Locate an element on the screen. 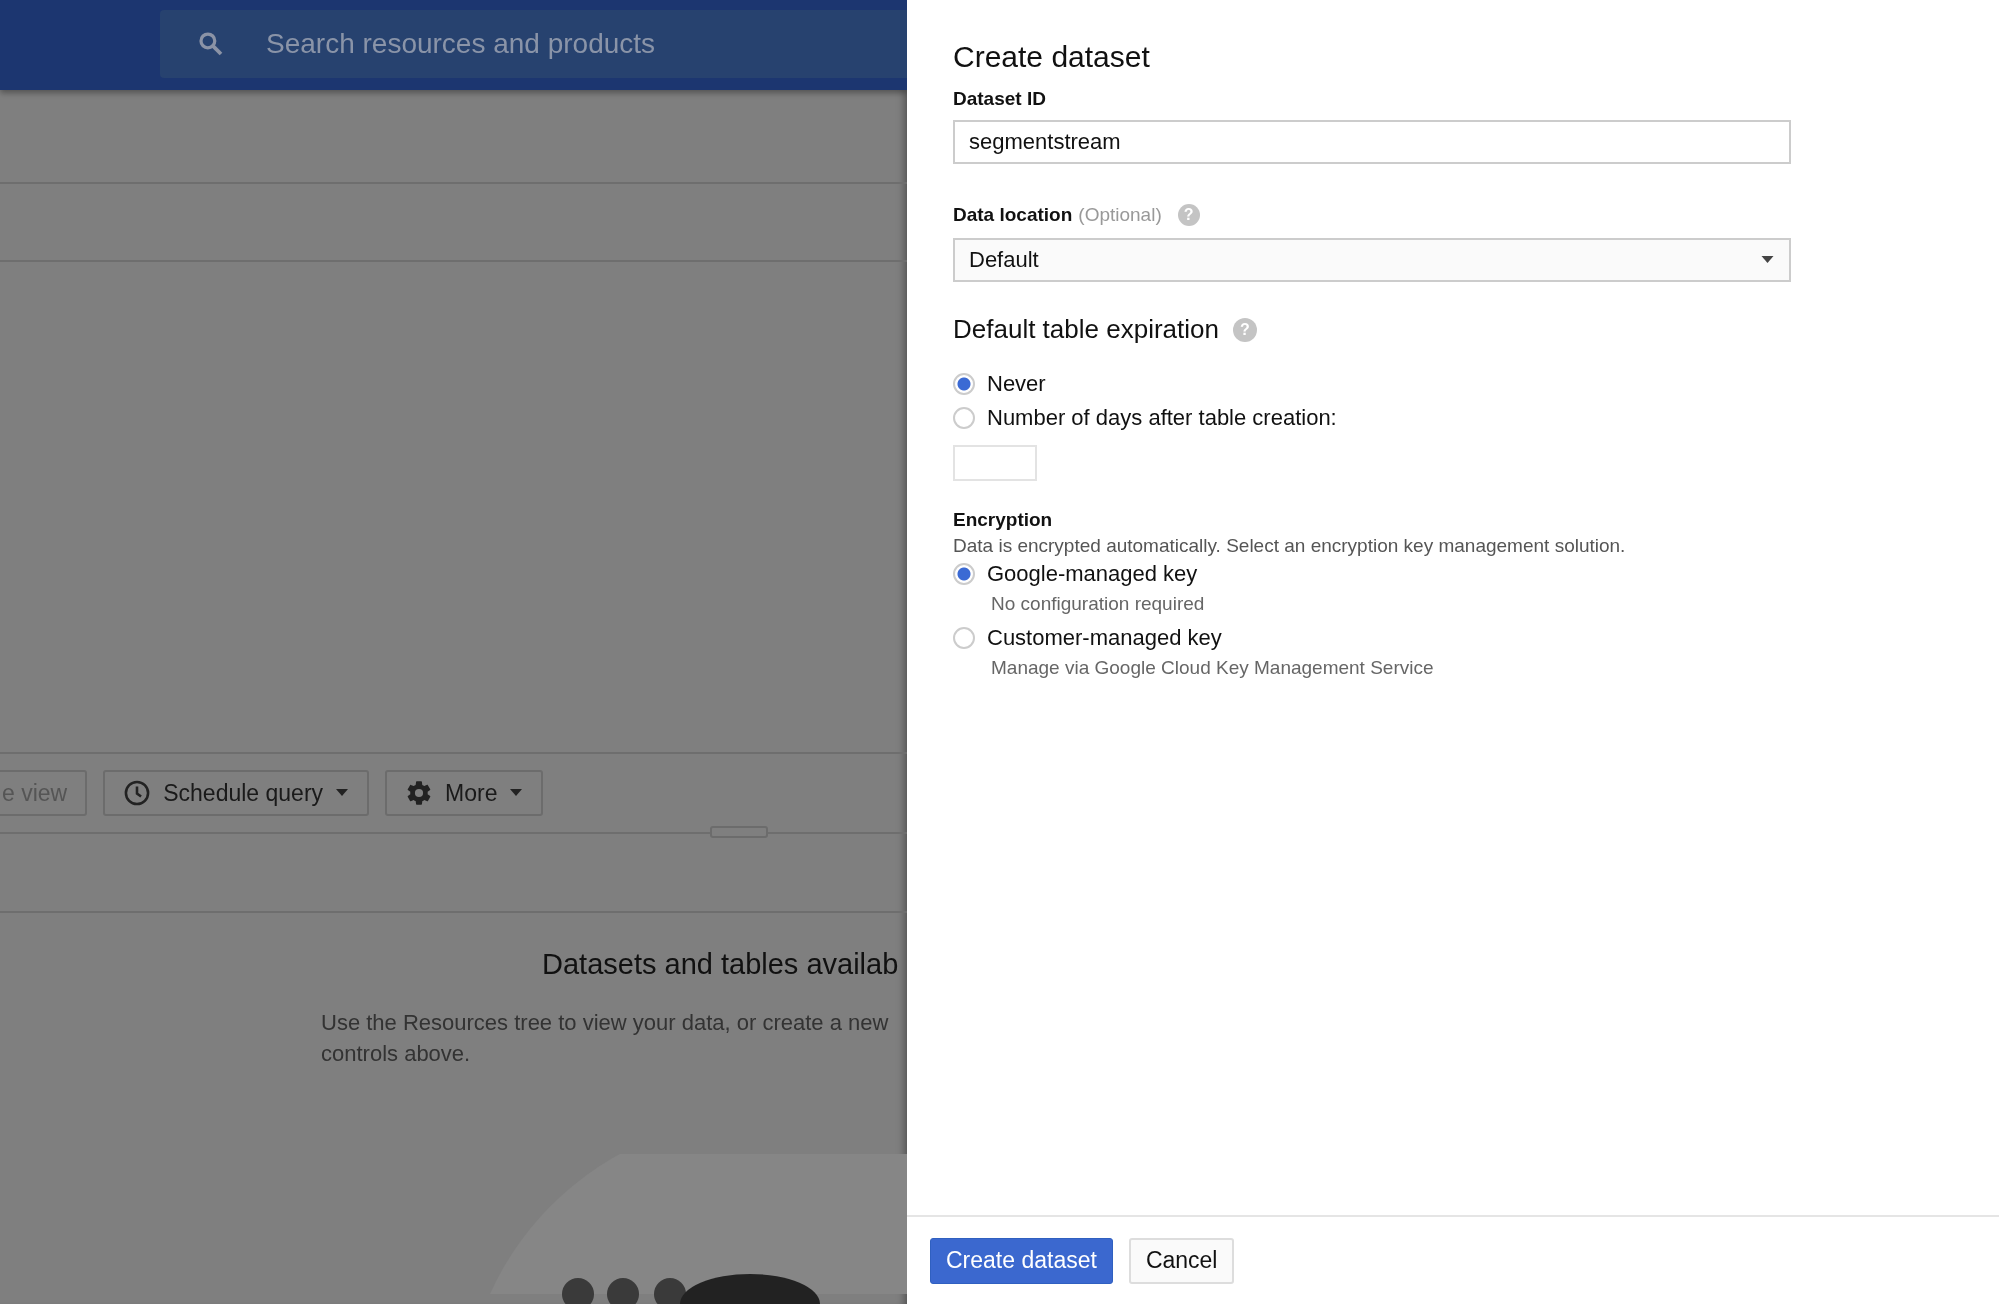  toolbar-button: Schedule query is located at coordinates (236, 793).